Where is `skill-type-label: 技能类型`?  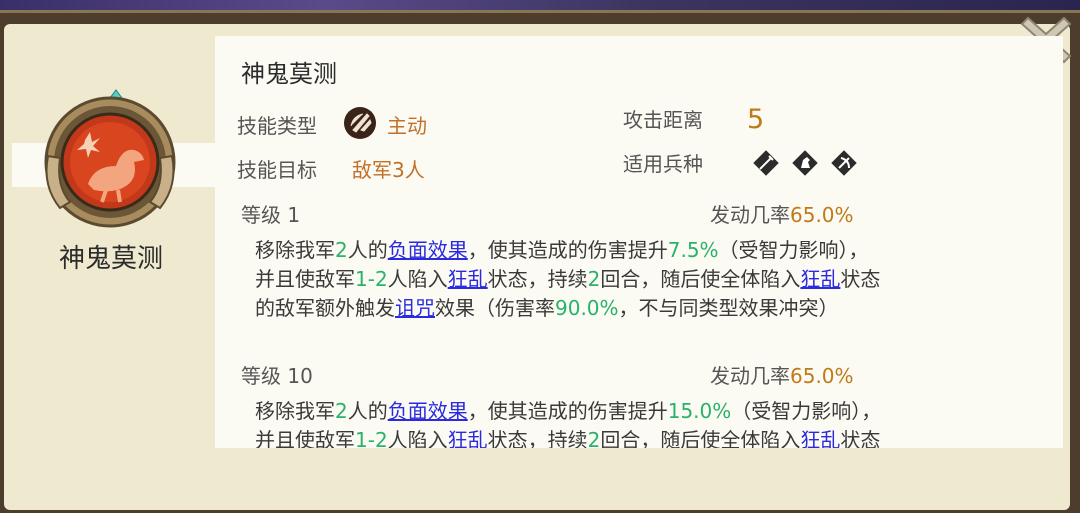
skill-type-label: 技能类型 is located at coordinates (277, 126).